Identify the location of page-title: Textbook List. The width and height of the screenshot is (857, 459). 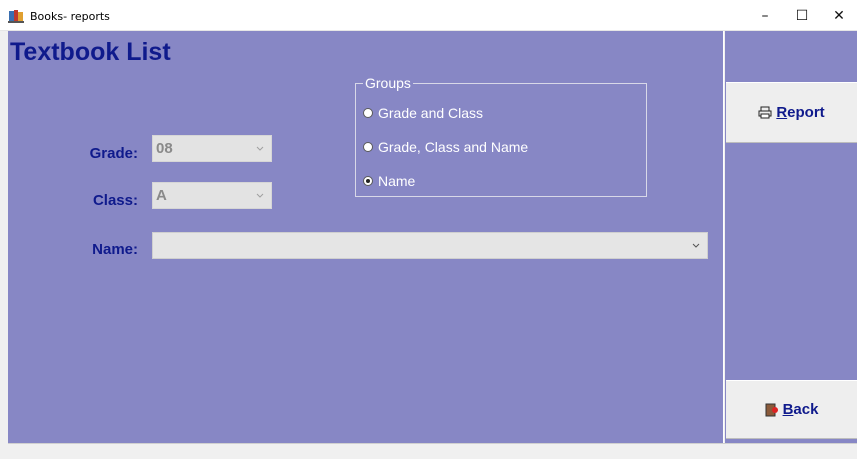
(90, 52).